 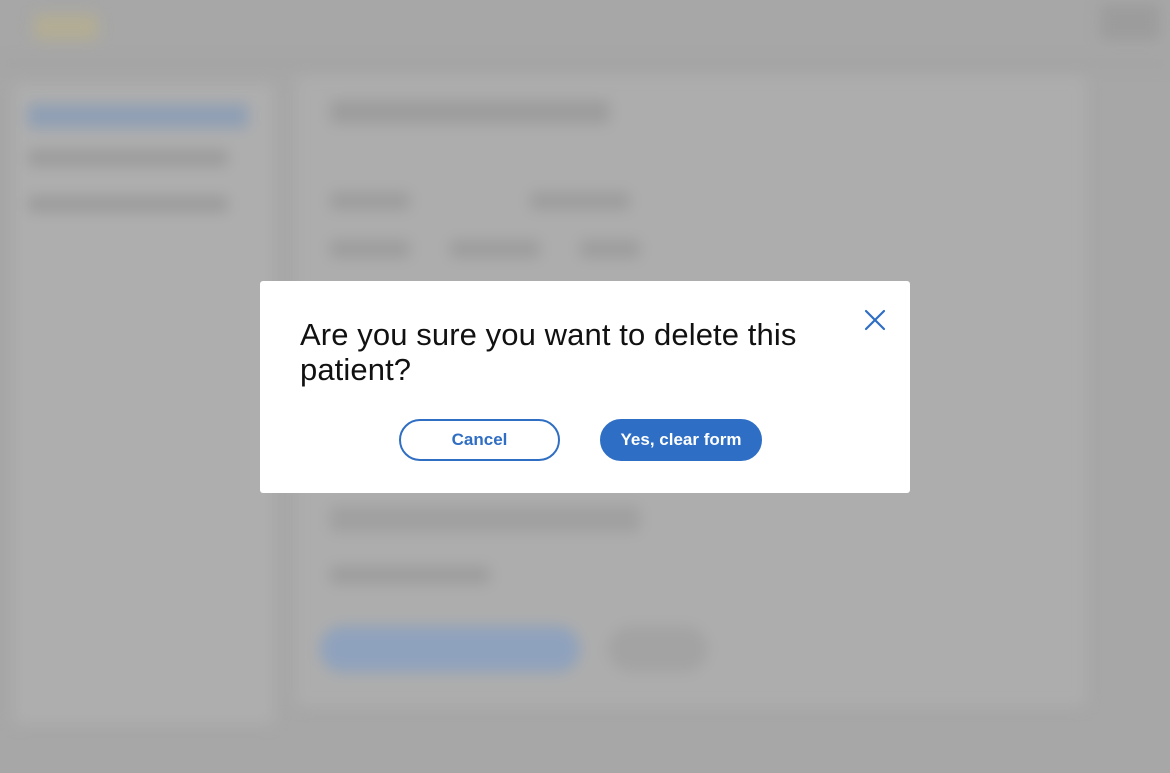 I want to click on confirm-clear-form-button: Yes, clear form, so click(x=681, y=440).